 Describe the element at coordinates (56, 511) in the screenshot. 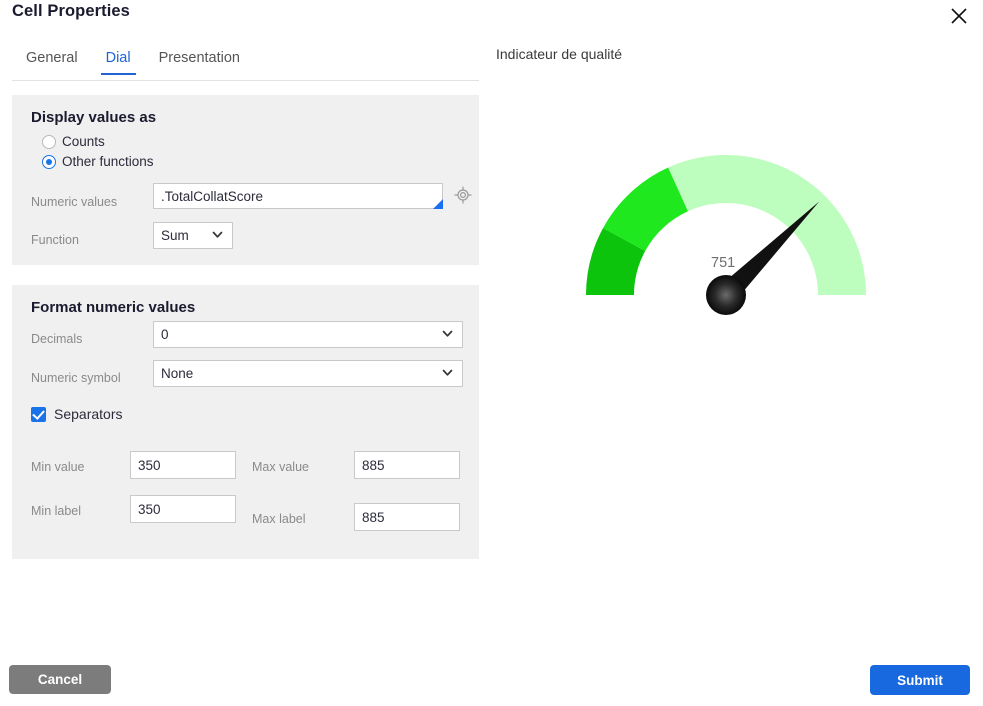

I see `min-label-label: Min label` at that location.